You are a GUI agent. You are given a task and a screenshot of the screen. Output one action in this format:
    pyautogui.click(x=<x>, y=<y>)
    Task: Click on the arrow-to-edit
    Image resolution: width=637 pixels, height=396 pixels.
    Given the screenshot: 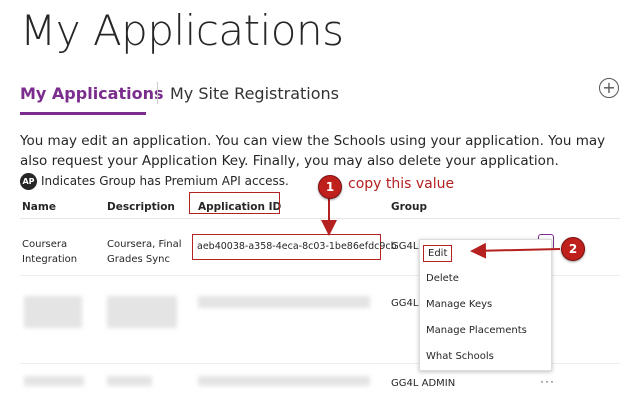 What is the action you would take?
    pyautogui.click(x=515, y=250)
    